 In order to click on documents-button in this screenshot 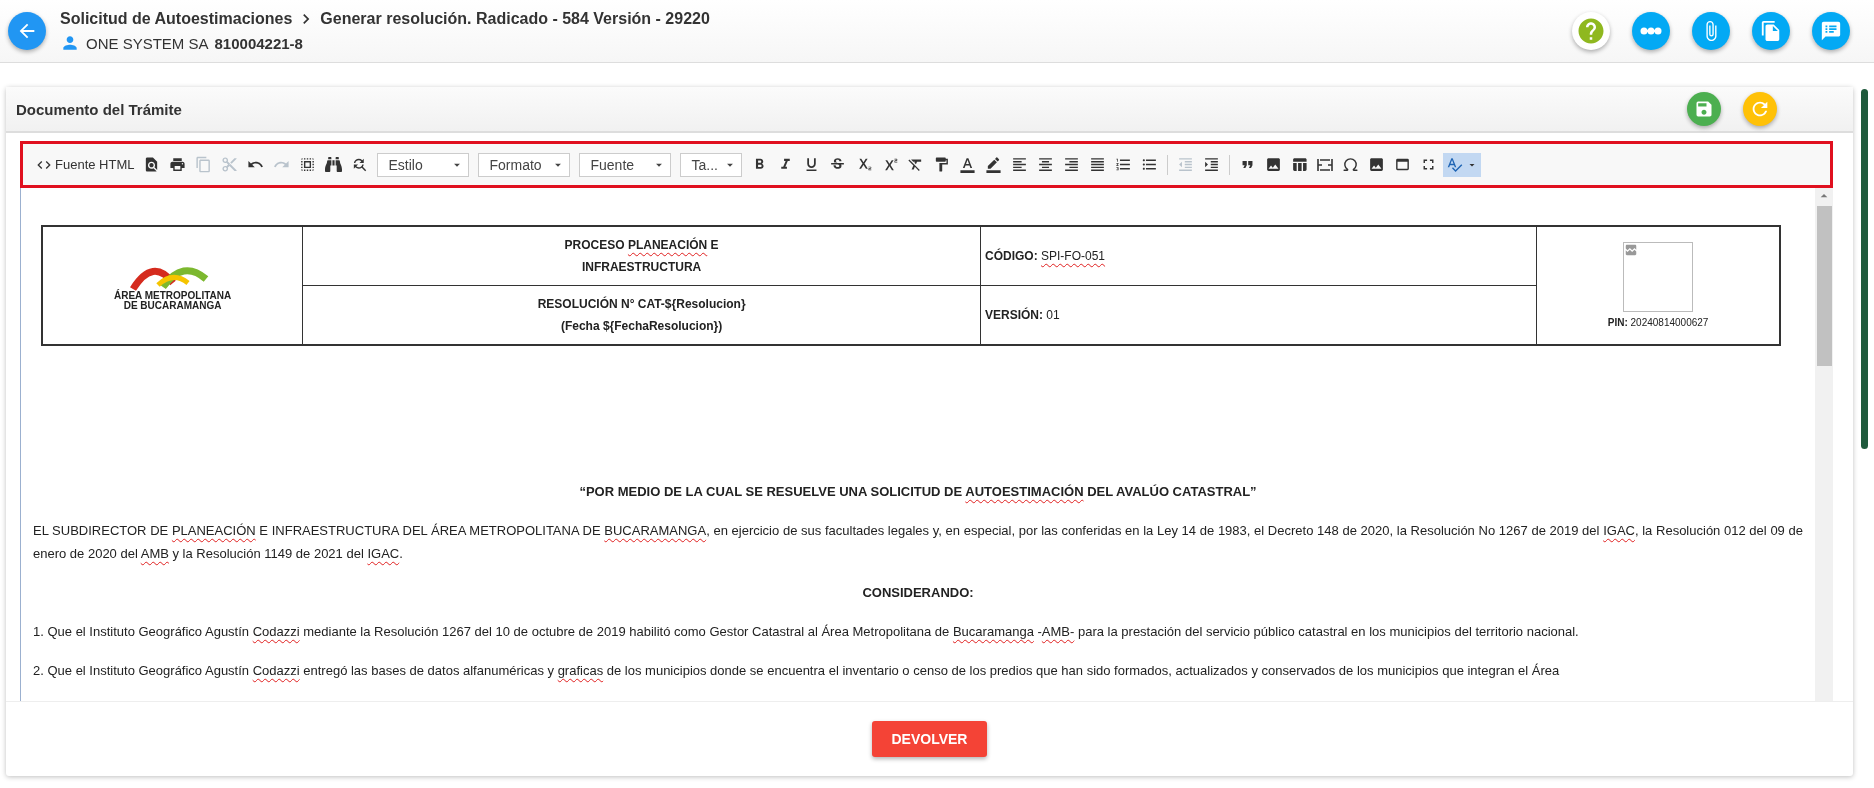, I will do `click(1771, 31)`.